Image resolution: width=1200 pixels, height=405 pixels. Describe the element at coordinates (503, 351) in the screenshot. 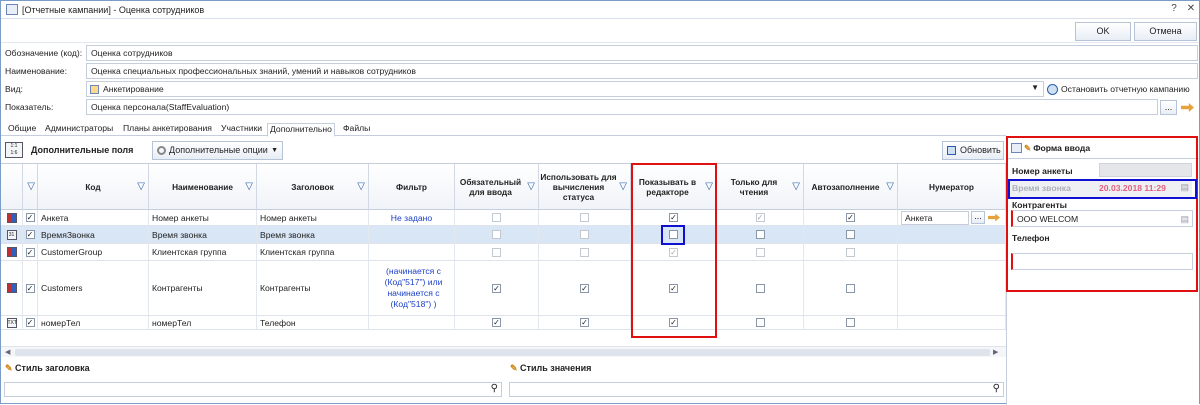

I see `horizontal-scrollbar: ◀ ▶` at that location.